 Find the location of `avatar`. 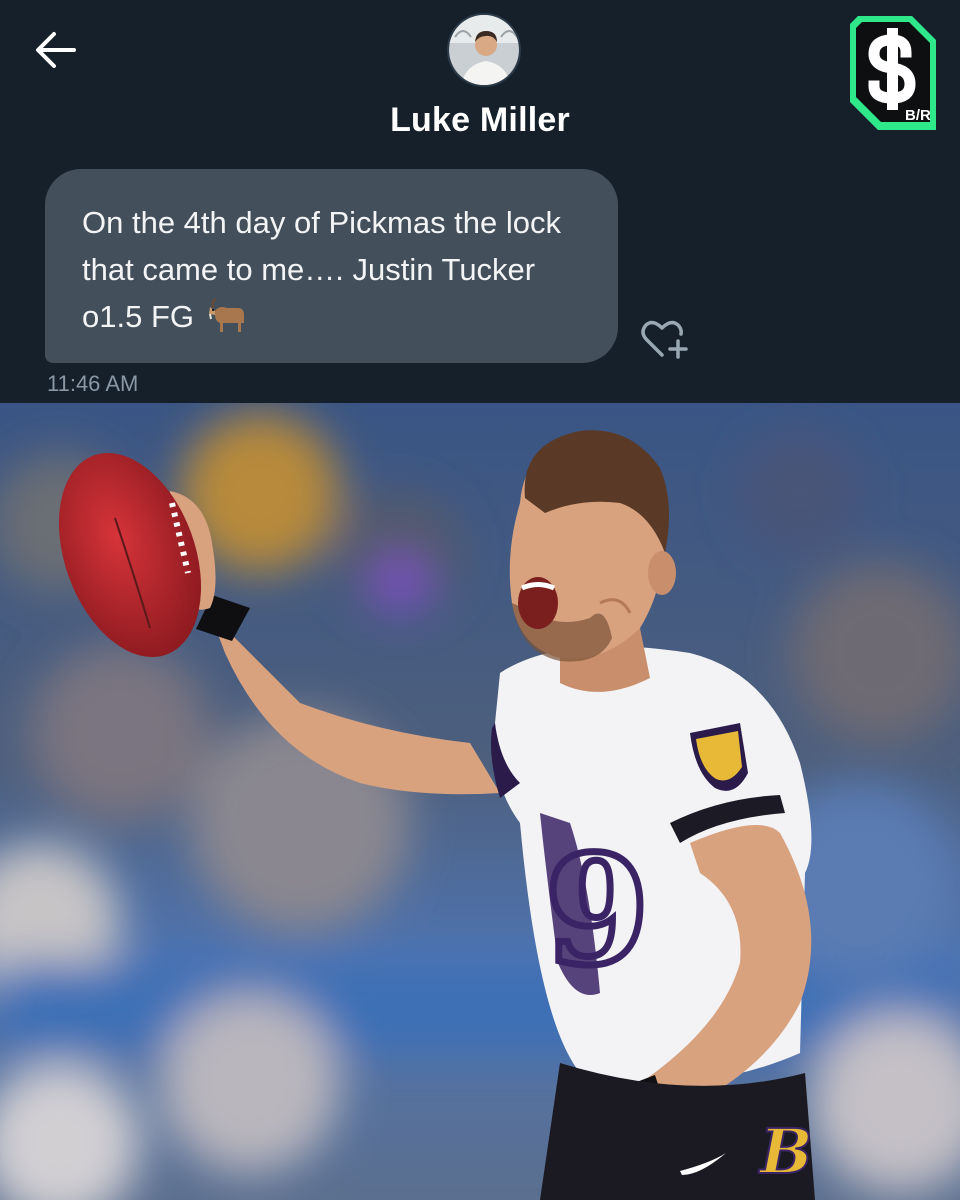

avatar is located at coordinates (484, 50).